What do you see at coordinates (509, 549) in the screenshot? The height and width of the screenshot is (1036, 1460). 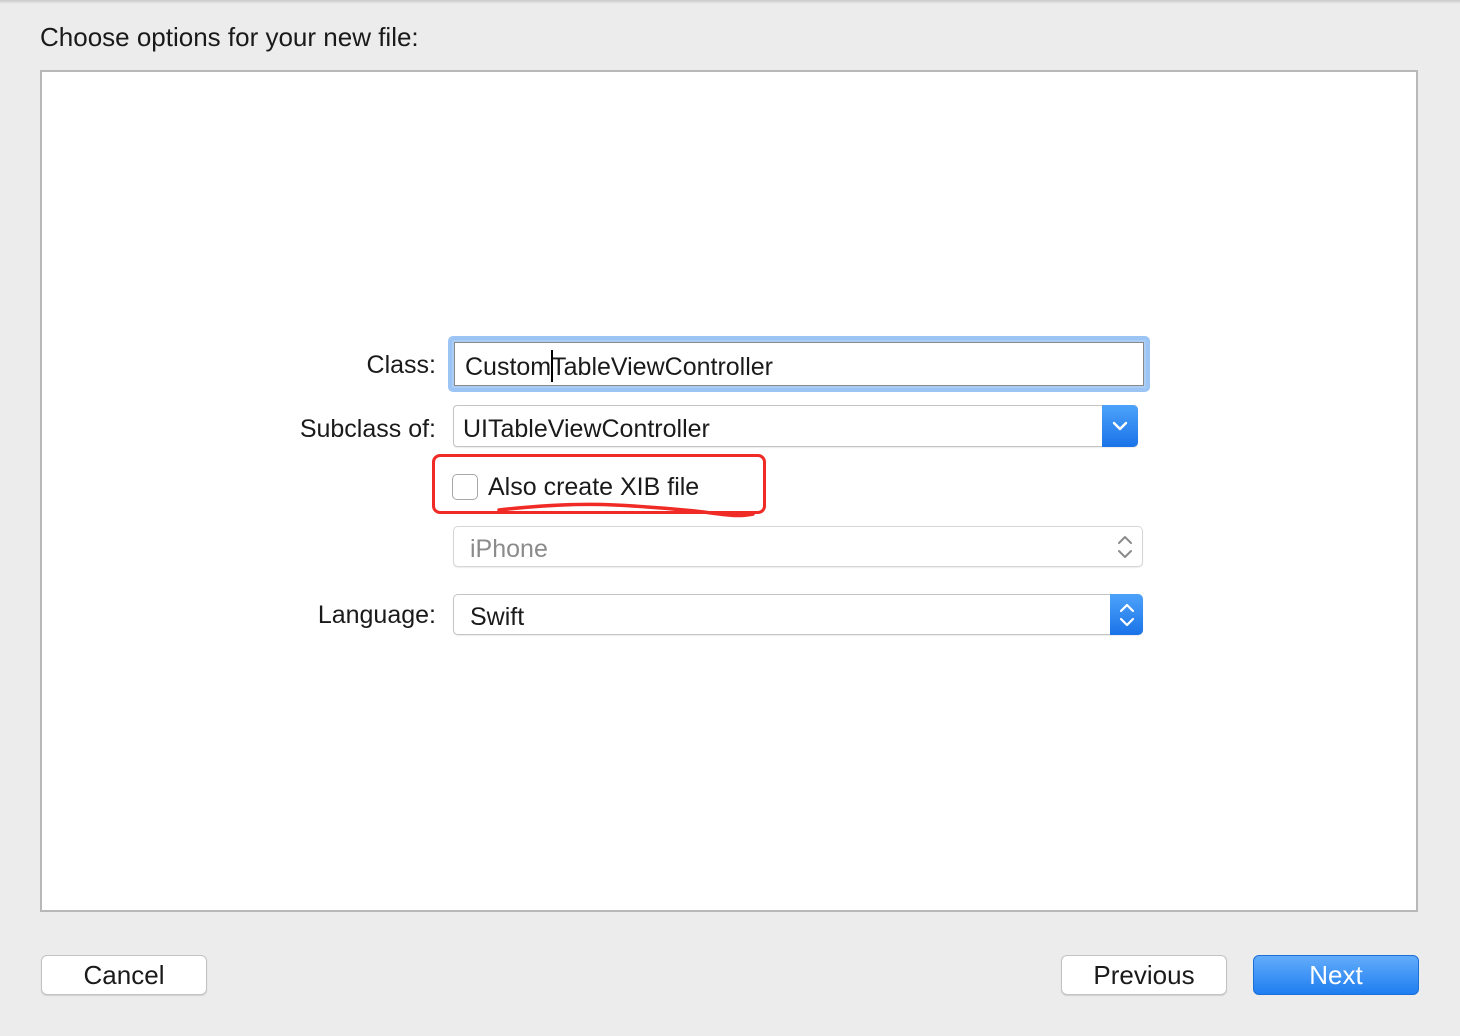 I see `device-value: iPhone` at bounding box center [509, 549].